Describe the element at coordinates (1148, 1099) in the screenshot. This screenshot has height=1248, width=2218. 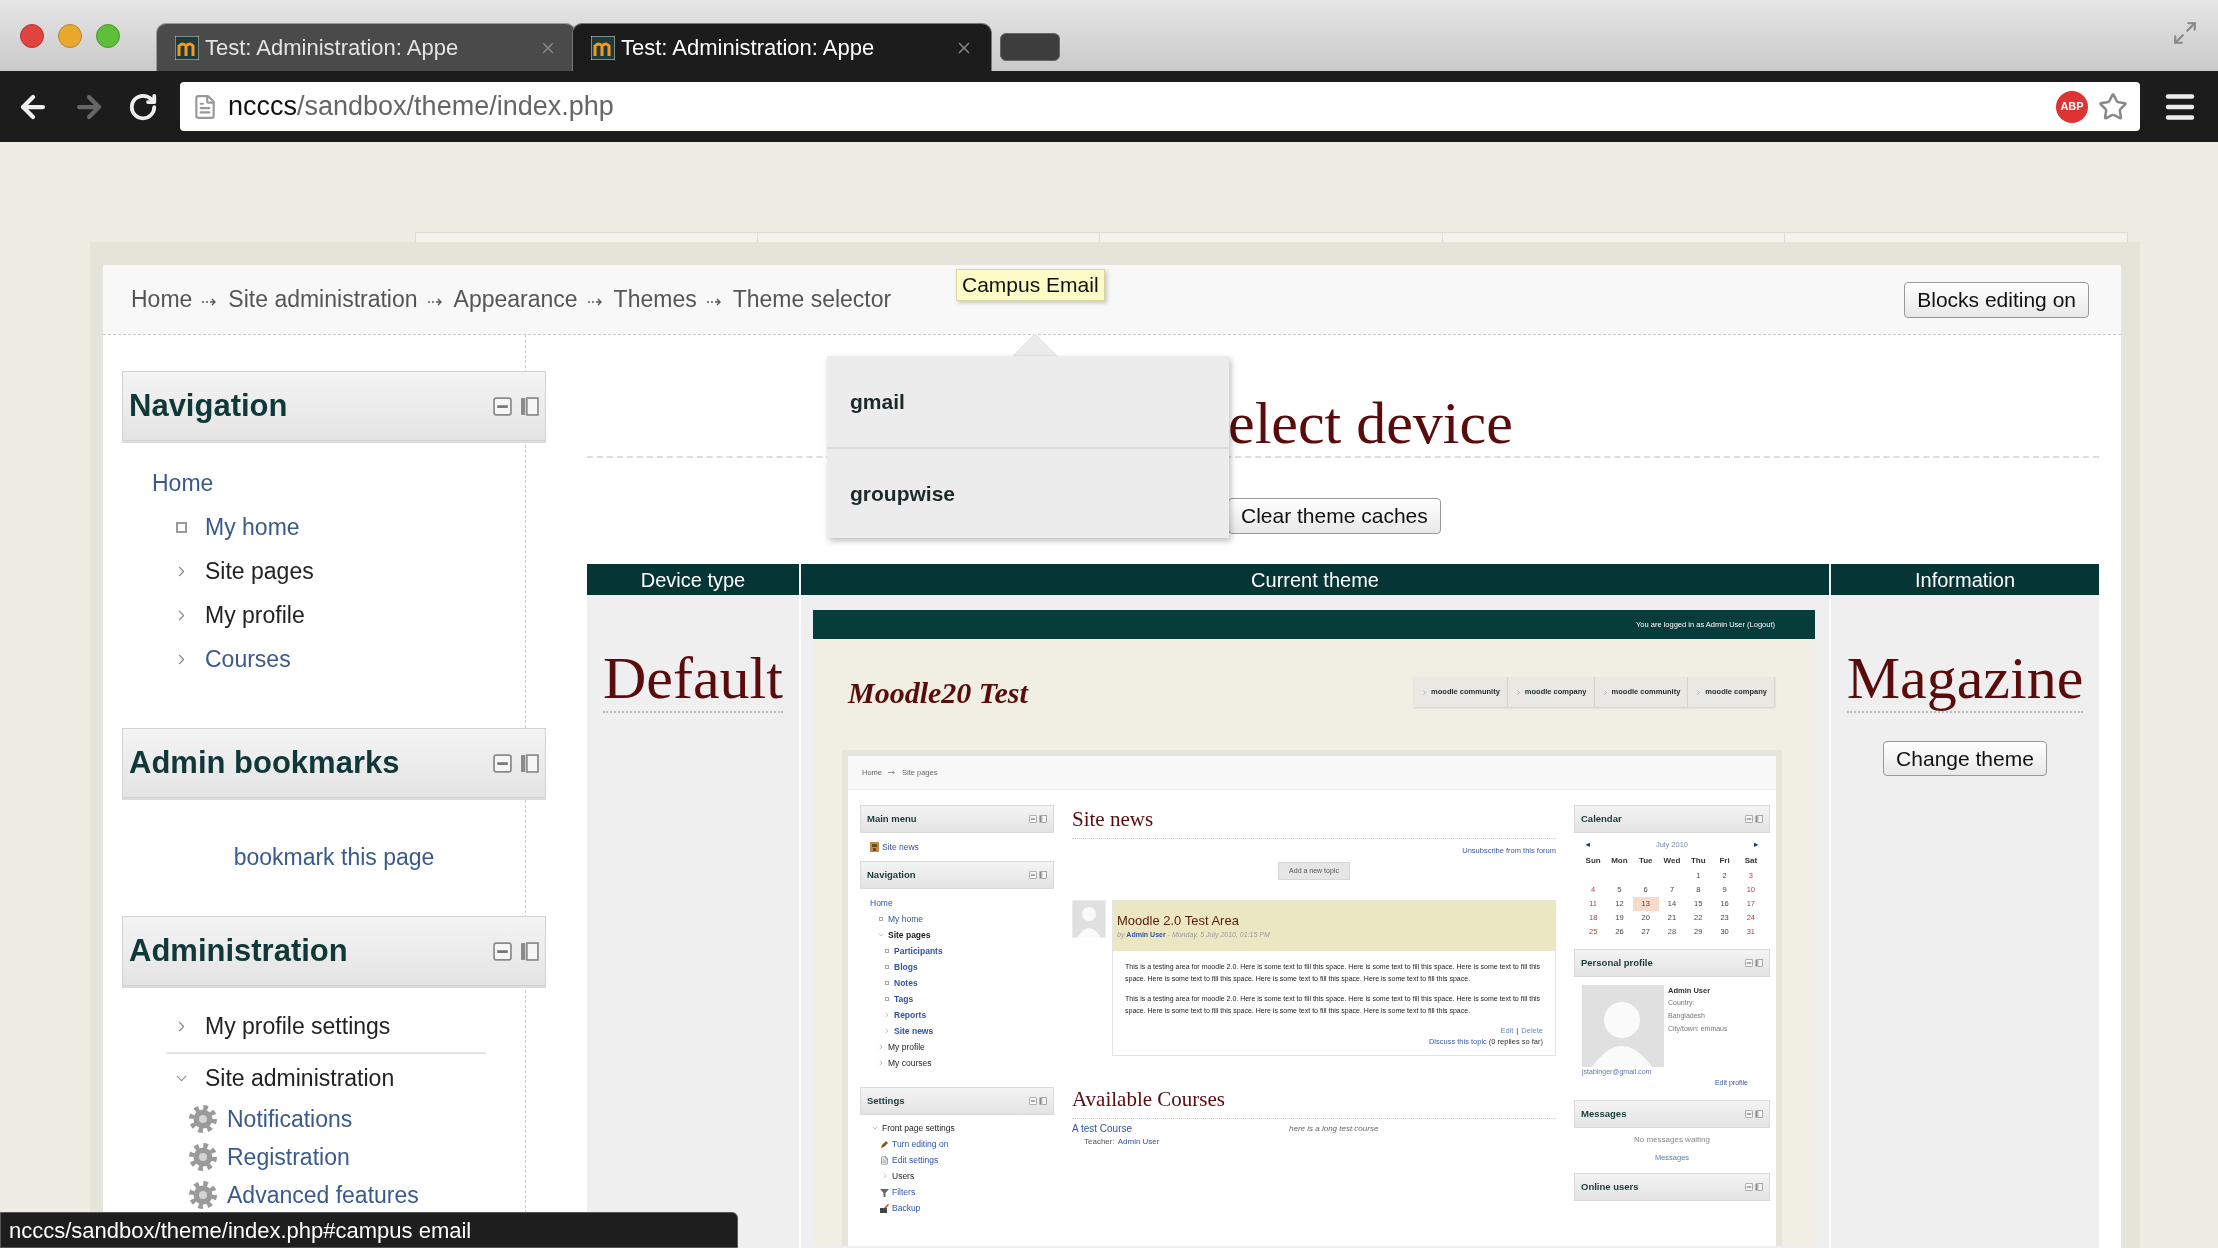
I see `section-heading: Available Courses` at that location.